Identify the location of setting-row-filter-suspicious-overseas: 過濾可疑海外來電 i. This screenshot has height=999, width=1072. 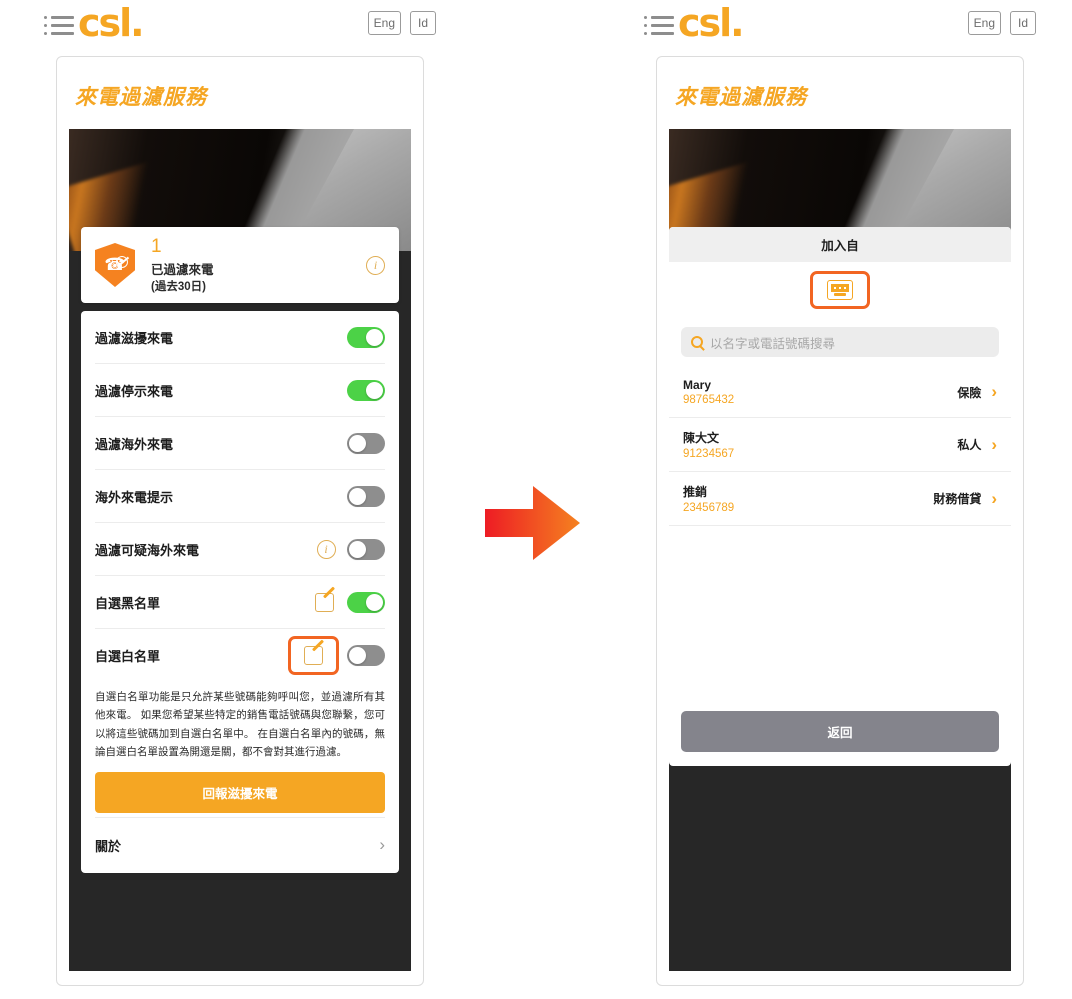
(240, 549).